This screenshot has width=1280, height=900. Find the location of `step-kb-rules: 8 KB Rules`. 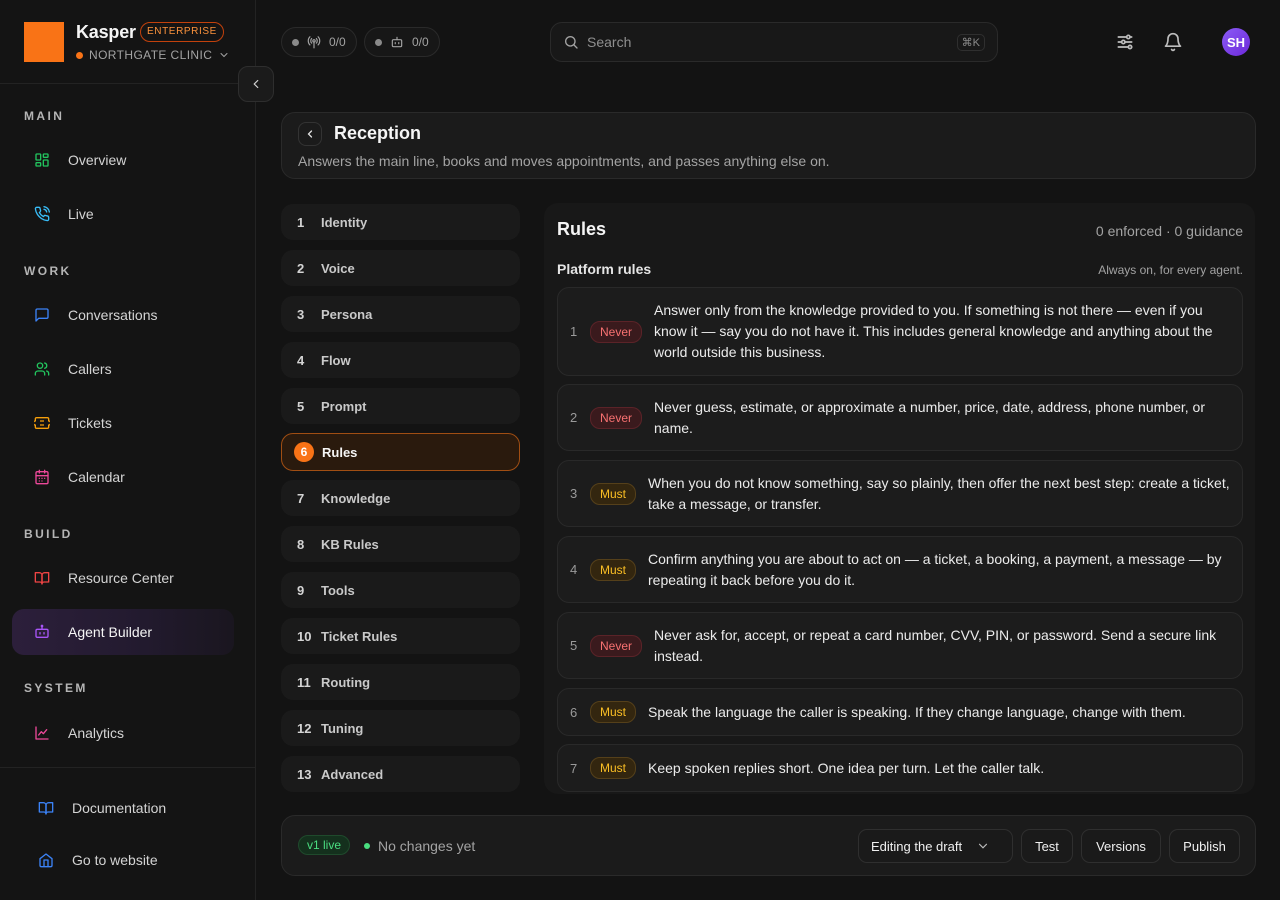

step-kb-rules: 8 KB Rules is located at coordinates (400, 544).